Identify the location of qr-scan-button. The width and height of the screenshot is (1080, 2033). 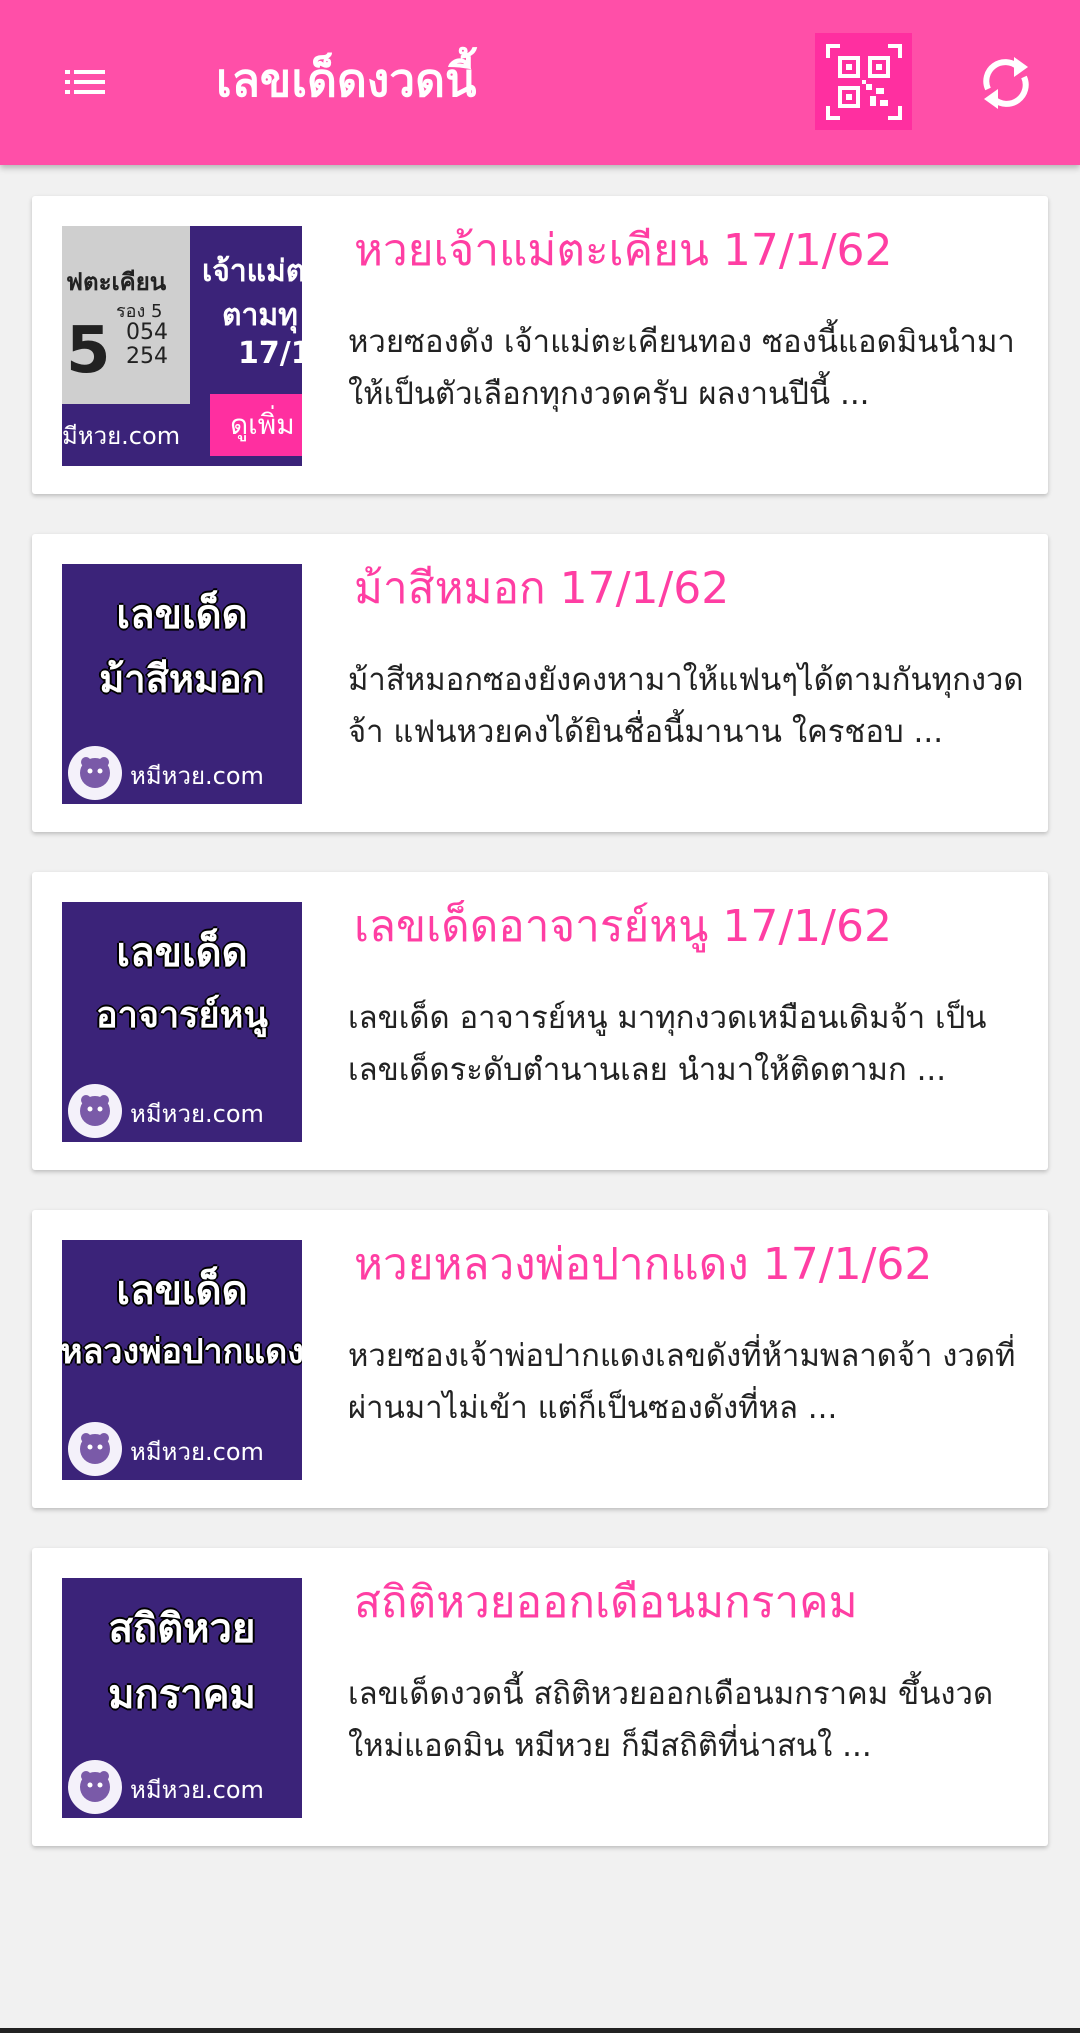
(863, 81).